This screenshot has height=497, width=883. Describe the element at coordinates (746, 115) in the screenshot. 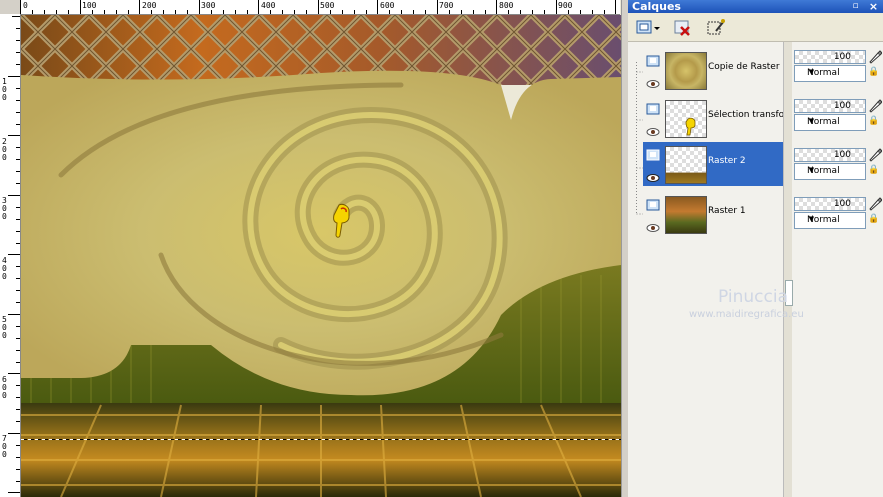

I see `layer-name: Sélection transform` at that location.